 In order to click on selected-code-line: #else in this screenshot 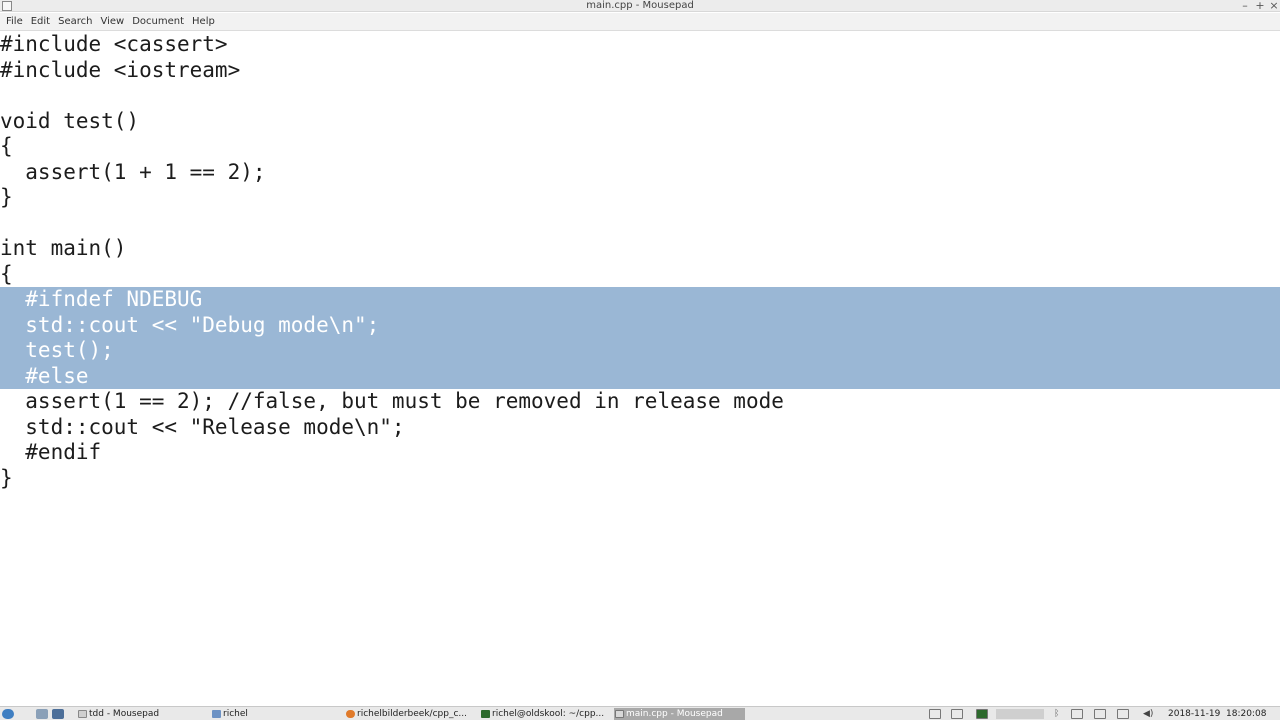, I will do `click(640, 376)`.